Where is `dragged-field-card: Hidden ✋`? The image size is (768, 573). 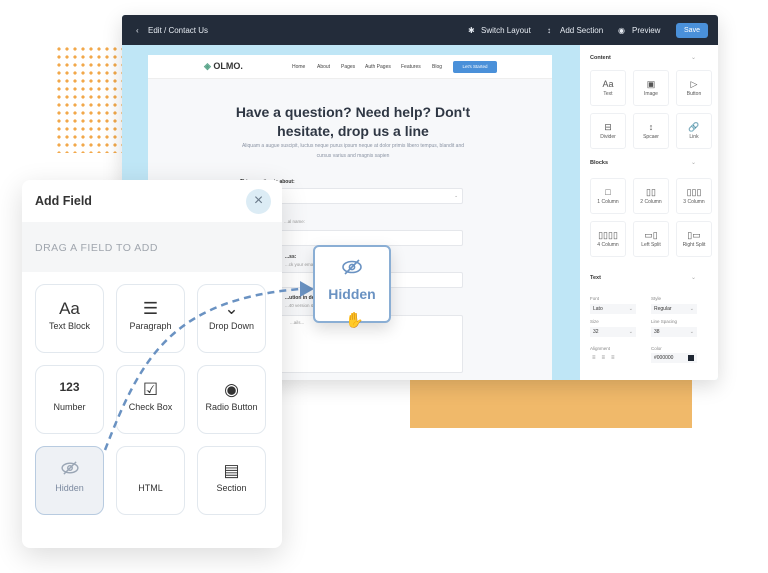
dragged-field-card: Hidden ✋ is located at coordinates (352, 287).